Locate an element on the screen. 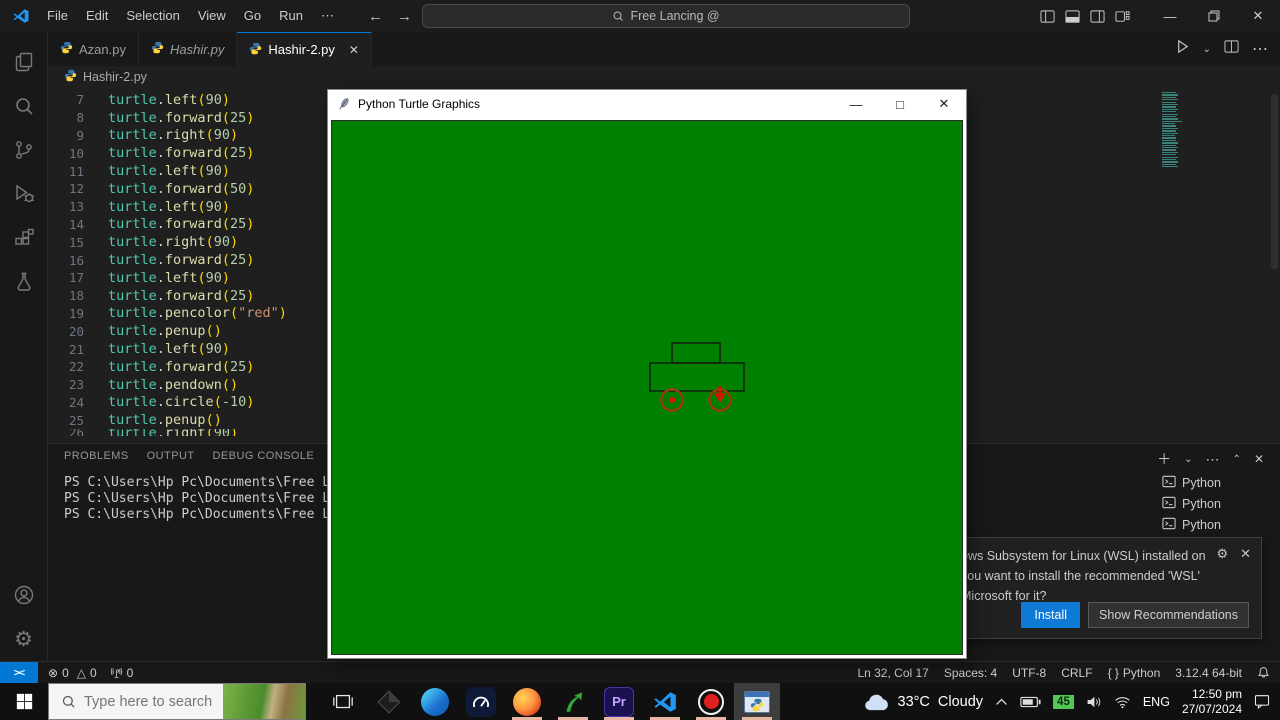 Image resolution: width=1280 pixels, height=720 pixels. more-actions-icon: ⋯ is located at coordinates (1260, 49).